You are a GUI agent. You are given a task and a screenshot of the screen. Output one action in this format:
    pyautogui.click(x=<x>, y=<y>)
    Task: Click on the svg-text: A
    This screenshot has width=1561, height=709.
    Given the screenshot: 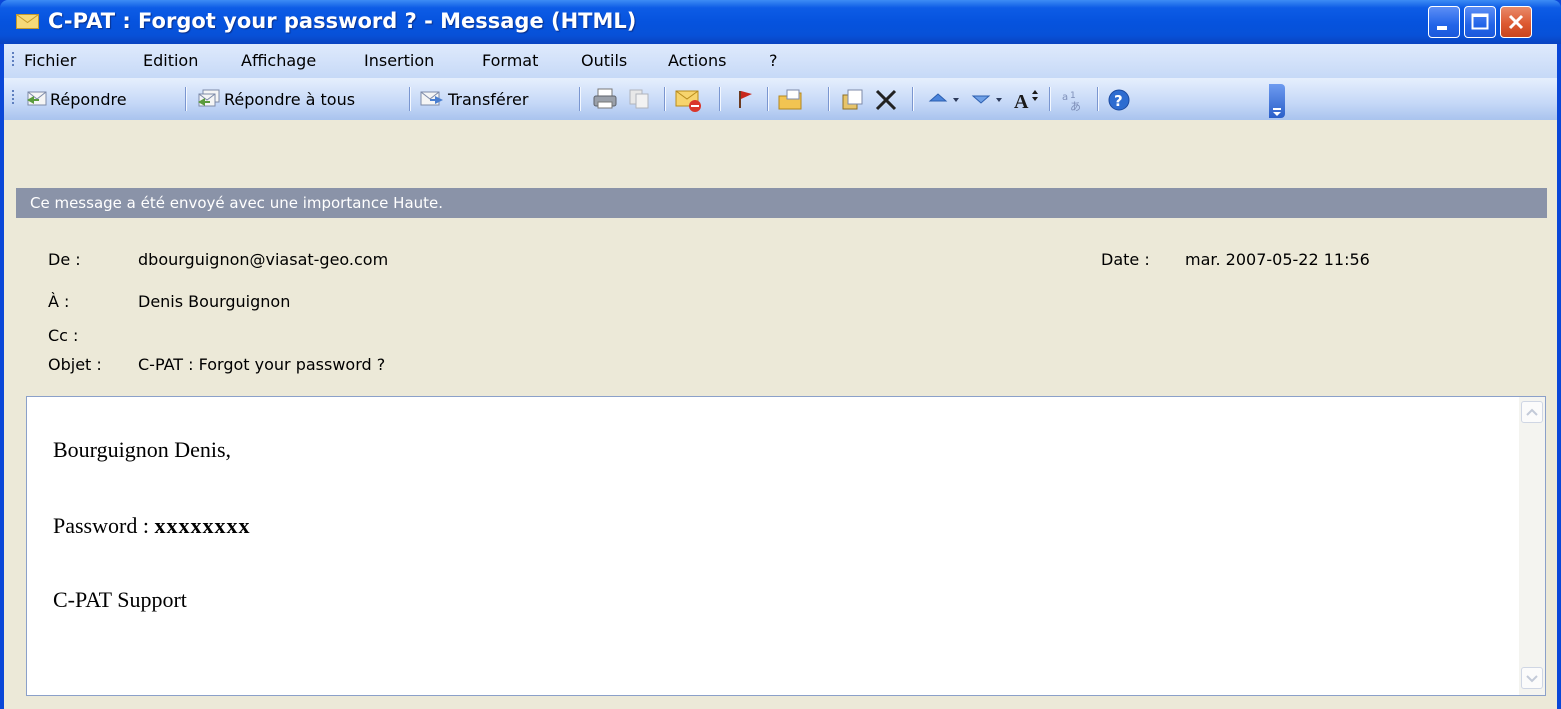 What is the action you would take?
    pyautogui.click(x=1021, y=101)
    